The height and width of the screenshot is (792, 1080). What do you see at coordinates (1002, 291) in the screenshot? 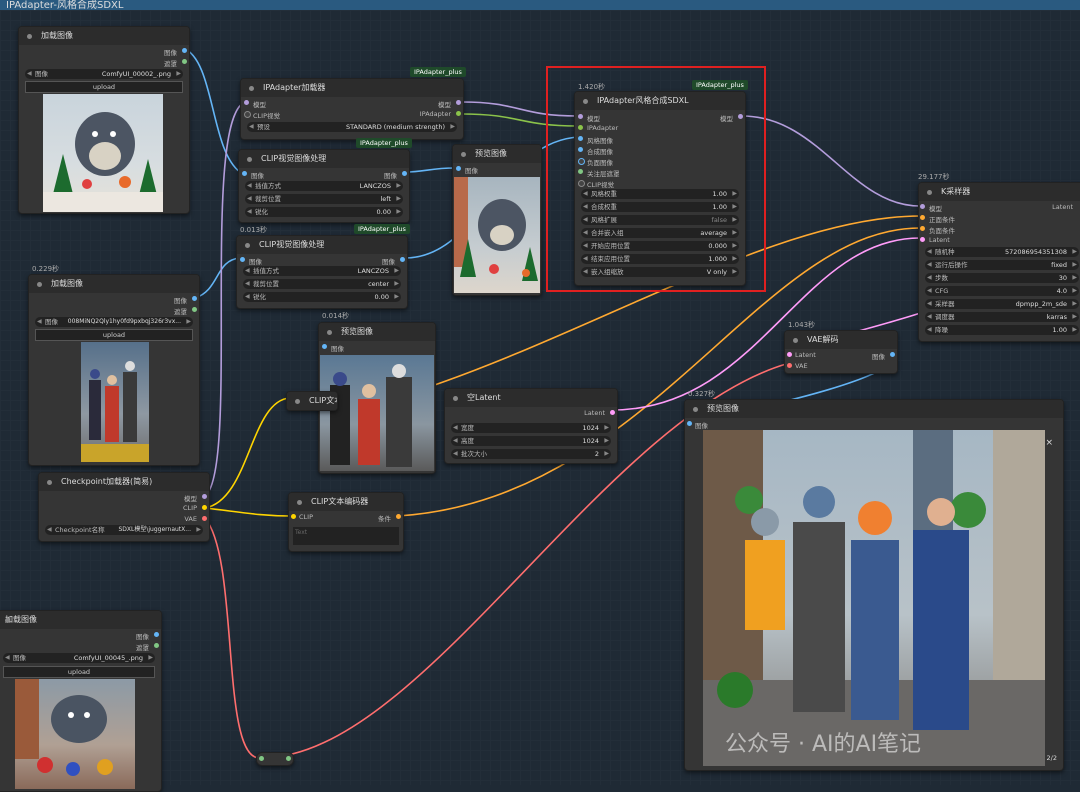
I see `cfg-input: CFG4.0` at bounding box center [1002, 291].